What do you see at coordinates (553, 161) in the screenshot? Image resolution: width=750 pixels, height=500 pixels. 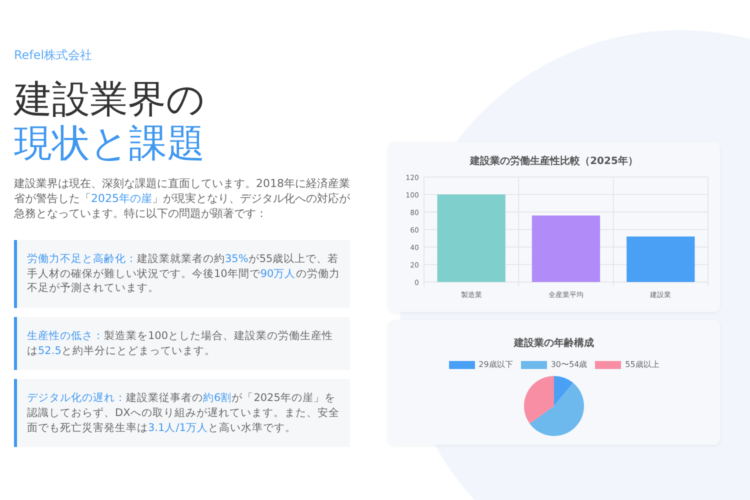 I see `chart-title: 建設業の労働生産性比較（2025年）` at bounding box center [553, 161].